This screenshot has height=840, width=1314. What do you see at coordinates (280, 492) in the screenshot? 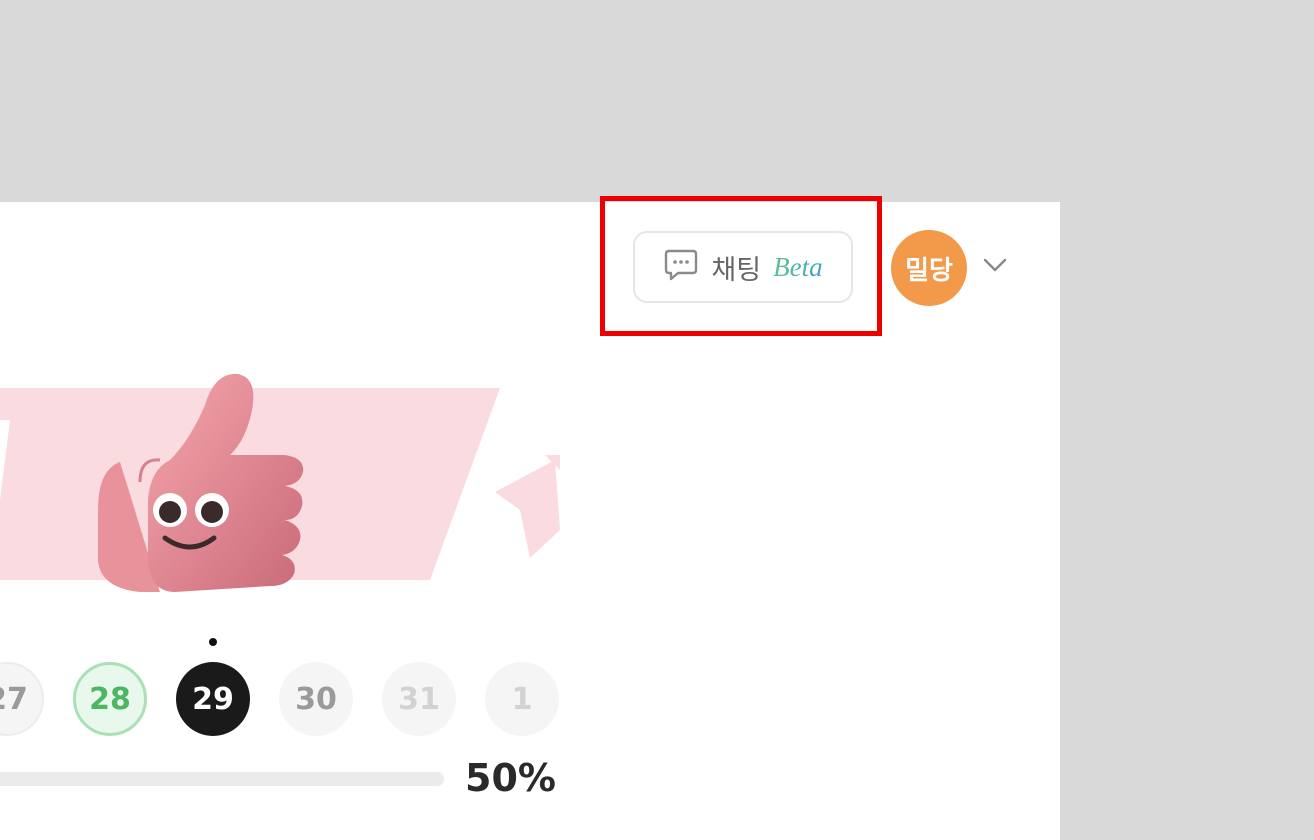
I see `thumbs-up-illustration` at bounding box center [280, 492].